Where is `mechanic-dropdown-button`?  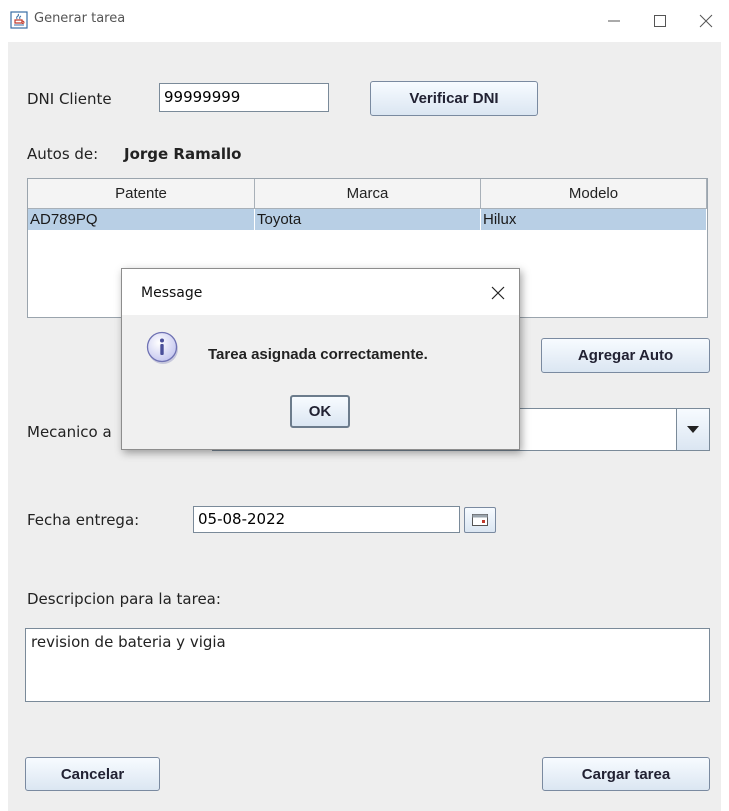
mechanic-dropdown-button is located at coordinates (693, 429).